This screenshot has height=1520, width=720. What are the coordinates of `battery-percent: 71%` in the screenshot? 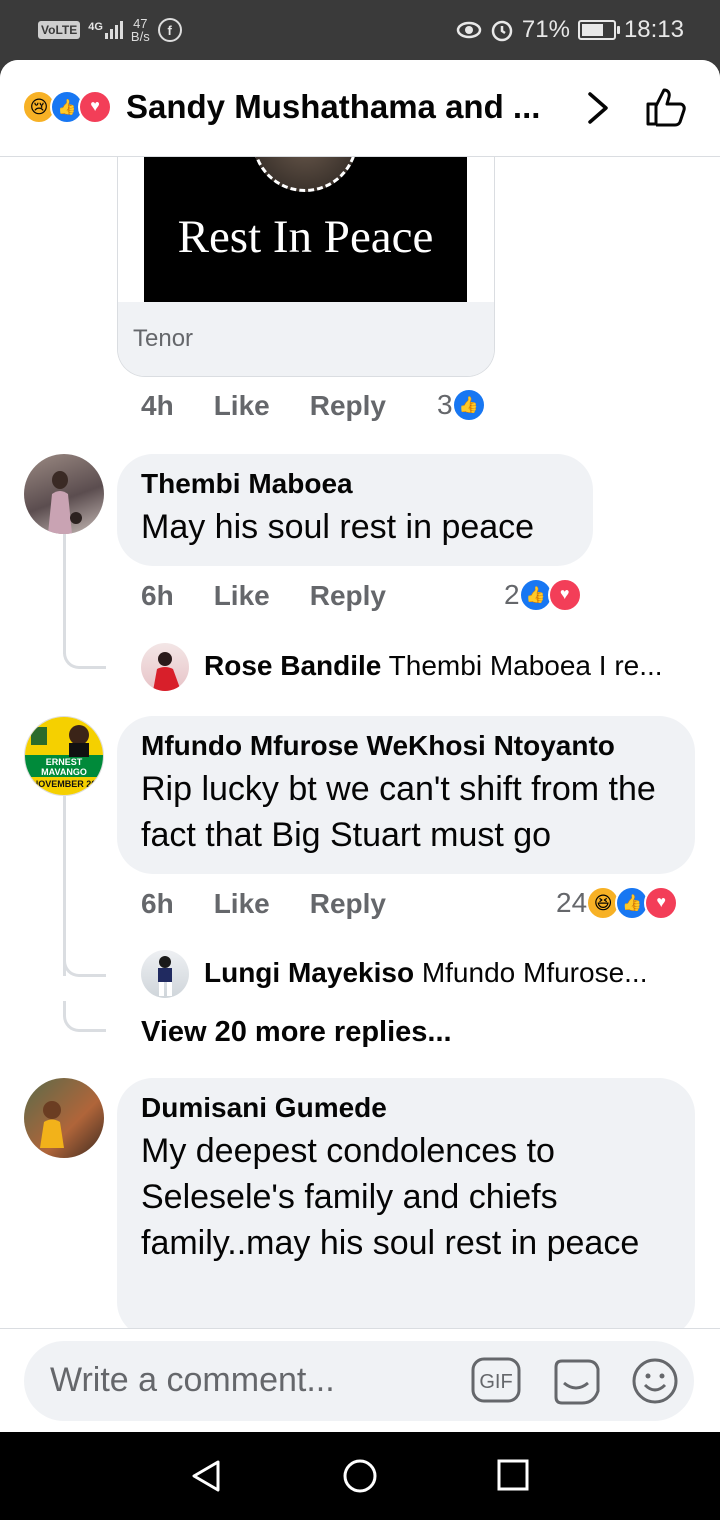 It's located at (545, 29).